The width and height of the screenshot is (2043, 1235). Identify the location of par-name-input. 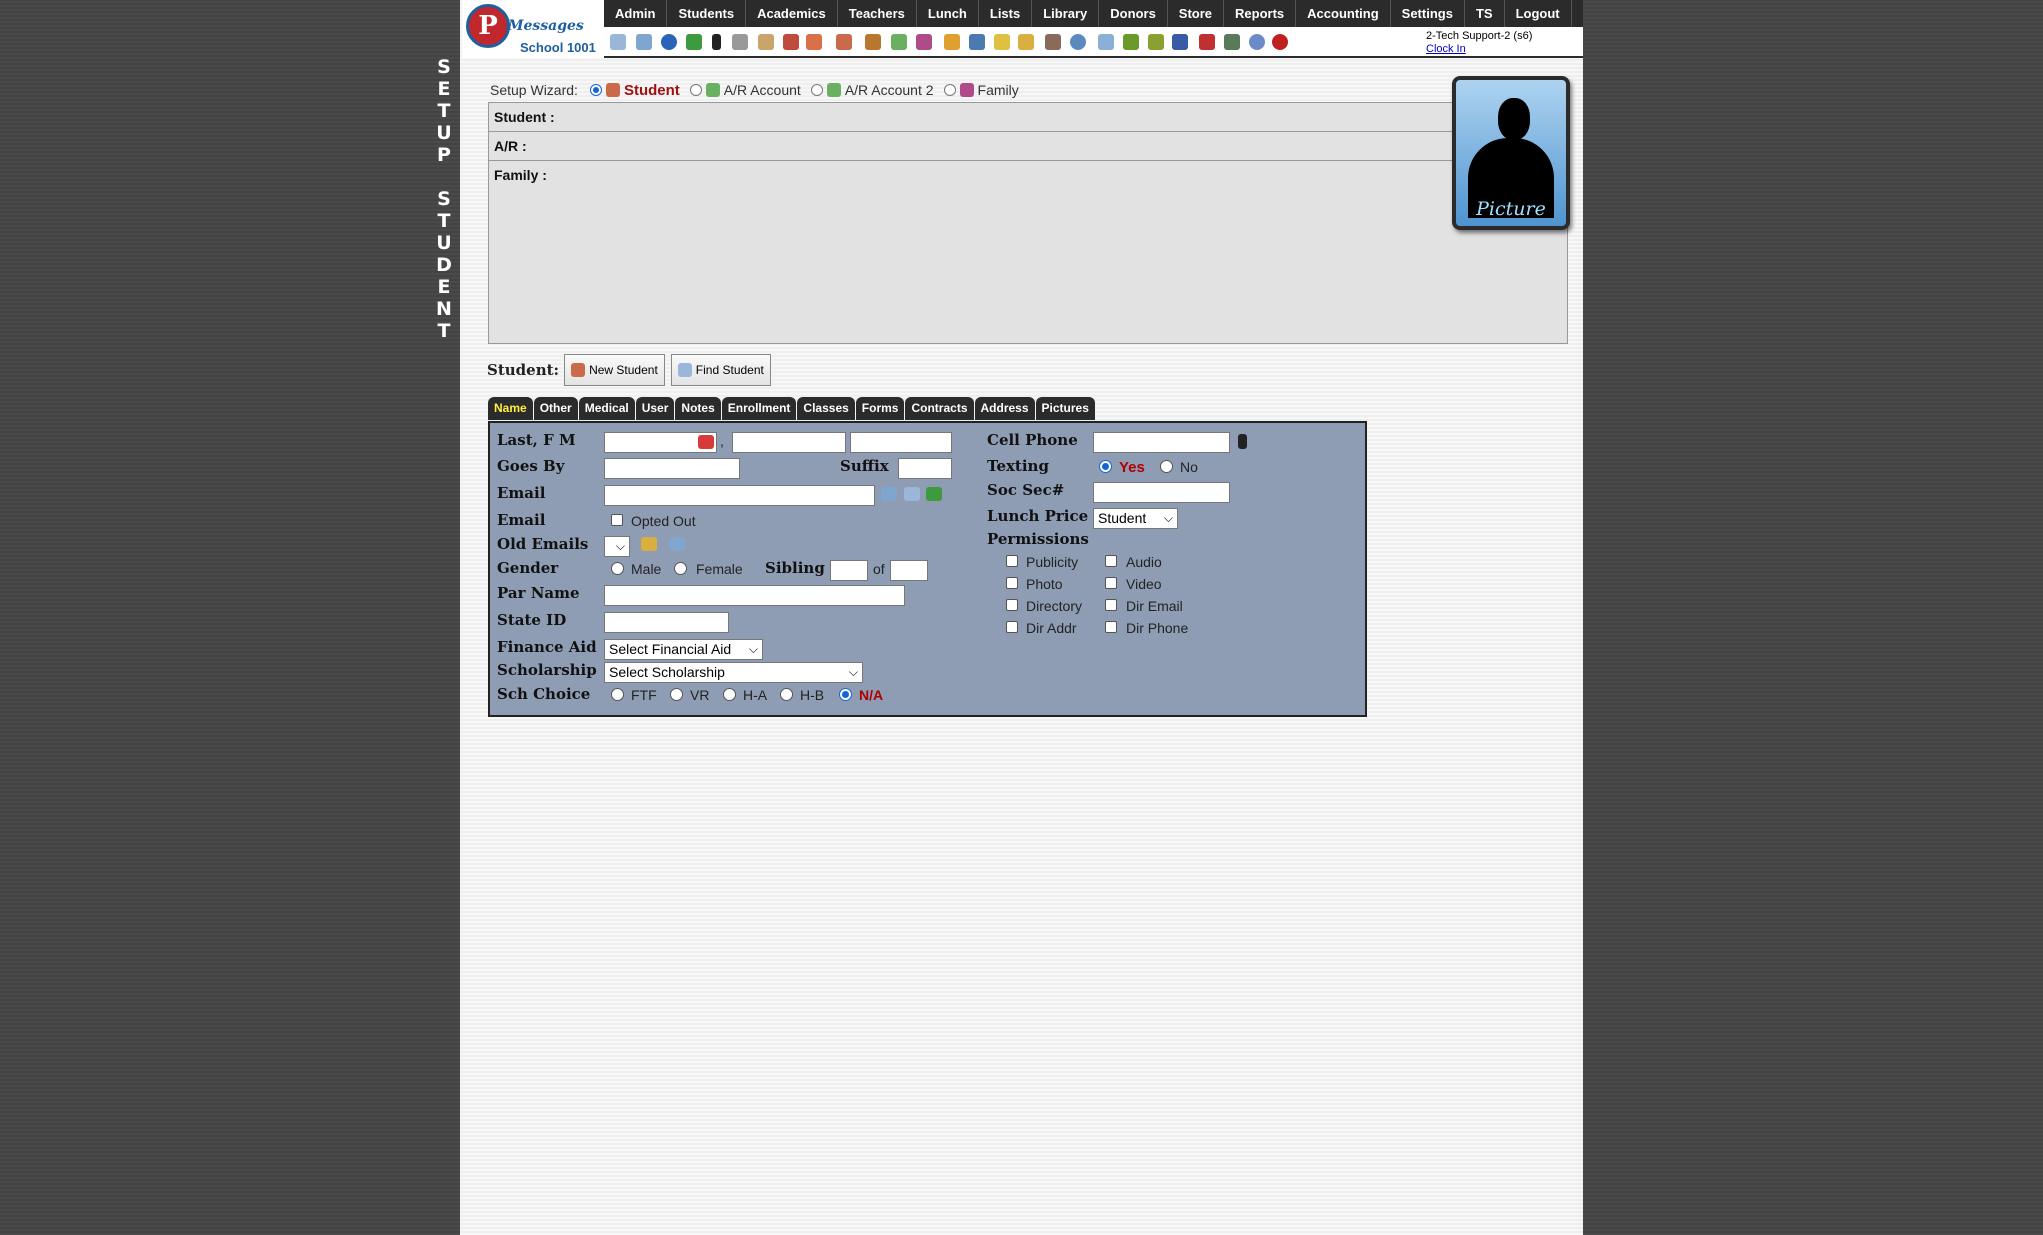
(754, 595).